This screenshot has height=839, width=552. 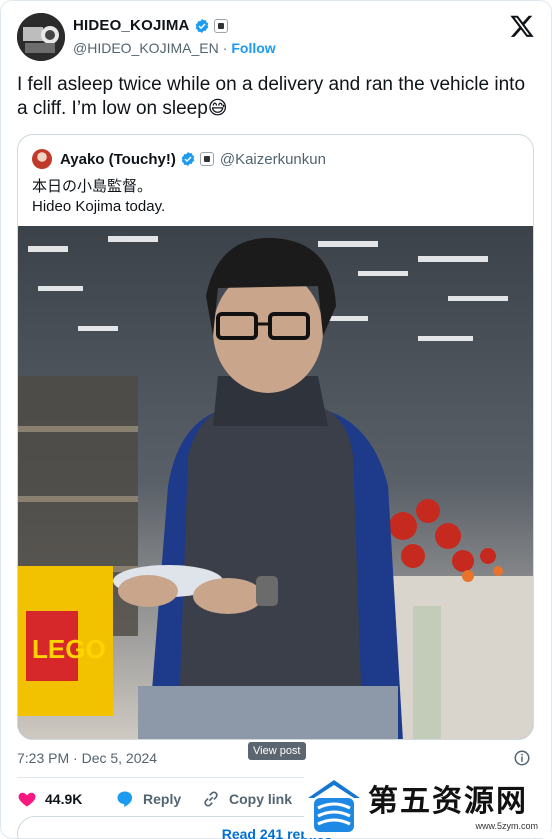 I want to click on quoted-text: 本日の小島監督。 Hideo Kojima today., so click(x=98, y=197).